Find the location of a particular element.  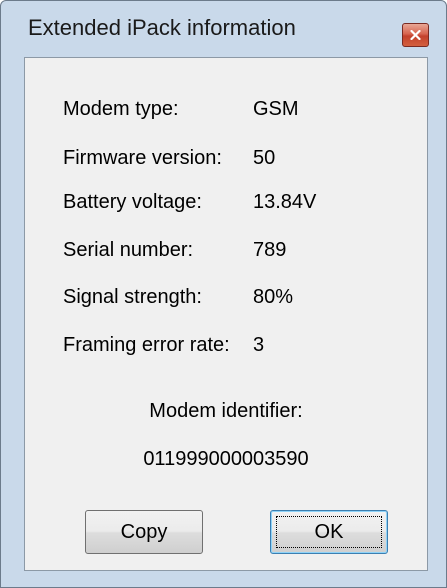

firmware-version-label: Firmware version: is located at coordinates (142, 158).